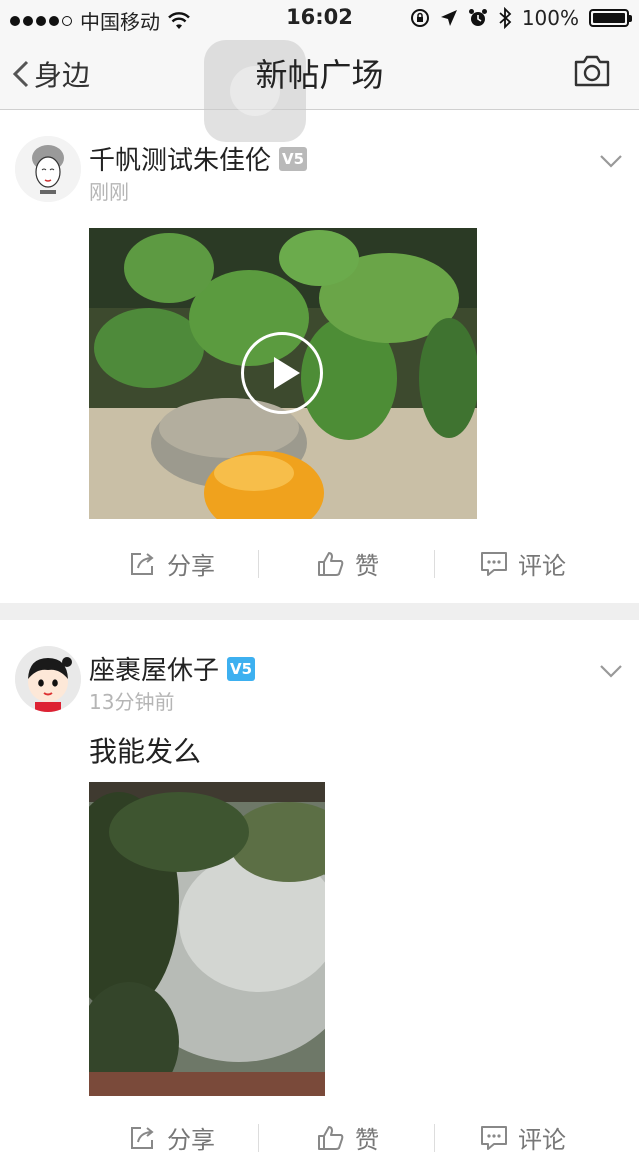 The width and height of the screenshot is (639, 1160). I want to click on username-row: 千帆测试朱佳伦 V5, so click(198, 158).